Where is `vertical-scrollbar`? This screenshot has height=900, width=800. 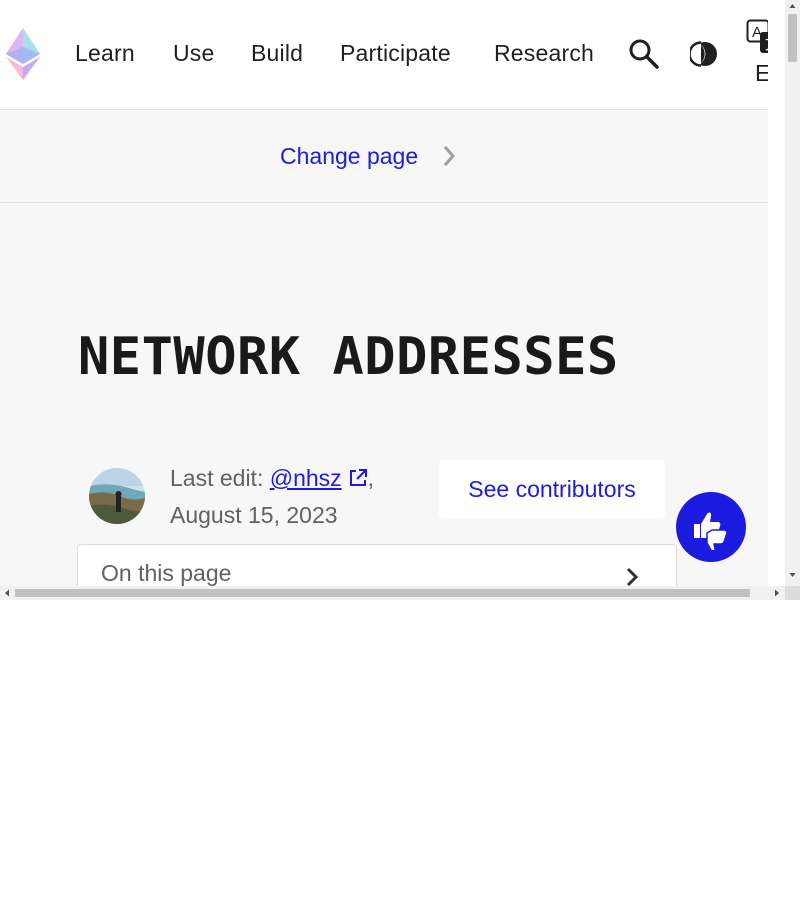
vertical-scrollbar is located at coordinates (792, 293).